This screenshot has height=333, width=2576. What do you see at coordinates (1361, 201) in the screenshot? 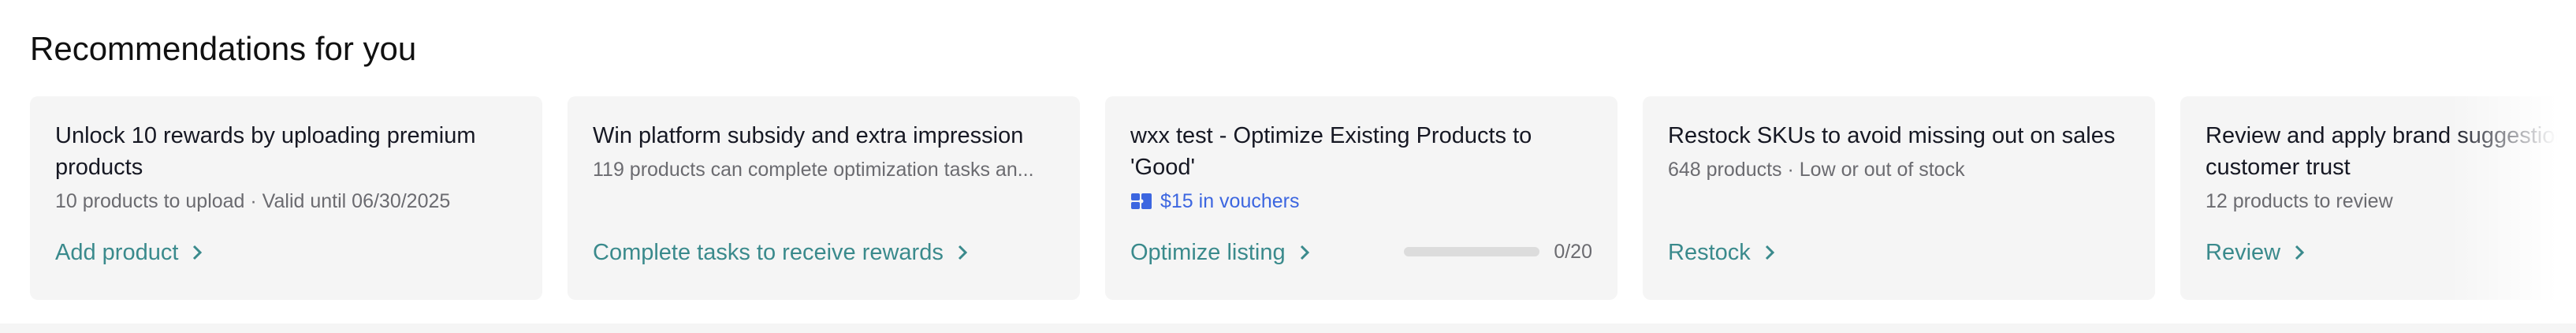
I see `voucher-badge: $15 in vouchers` at bounding box center [1361, 201].